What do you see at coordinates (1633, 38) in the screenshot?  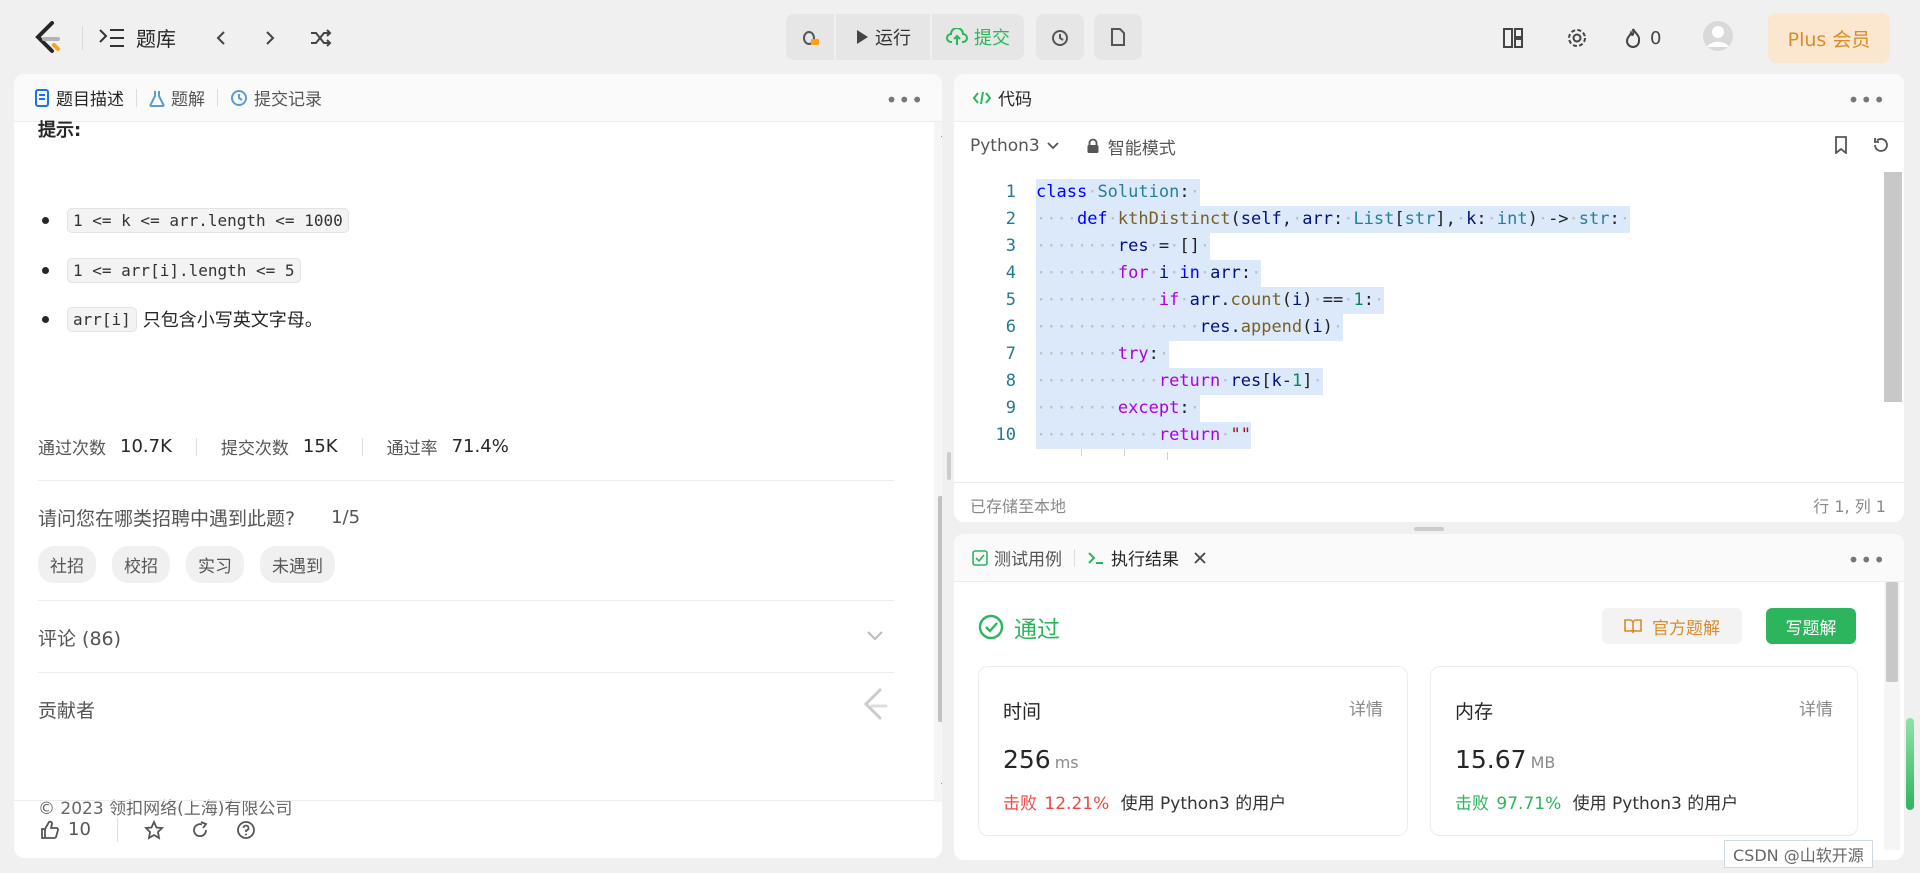 I see `flame-icon` at bounding box center [1633, 38].